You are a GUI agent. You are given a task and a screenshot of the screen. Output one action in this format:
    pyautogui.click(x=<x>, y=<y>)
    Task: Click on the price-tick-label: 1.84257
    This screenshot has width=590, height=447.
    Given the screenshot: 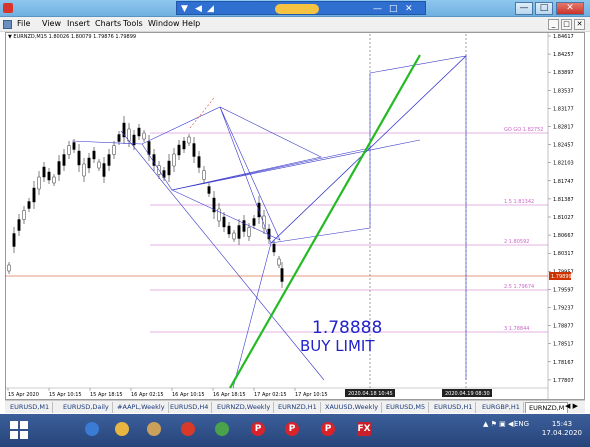 What is the action you would take?
    pyautogui.click(x=563, y=55)
    